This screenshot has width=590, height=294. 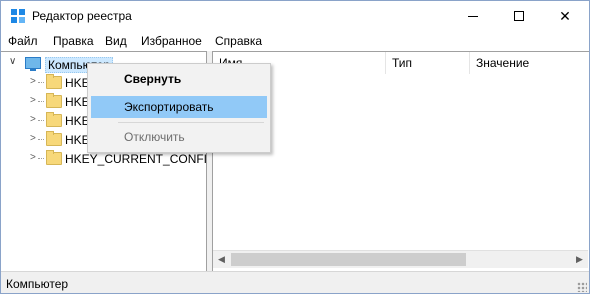 I want to click on status-bar: Компьютер, so click(x=295, y=282).